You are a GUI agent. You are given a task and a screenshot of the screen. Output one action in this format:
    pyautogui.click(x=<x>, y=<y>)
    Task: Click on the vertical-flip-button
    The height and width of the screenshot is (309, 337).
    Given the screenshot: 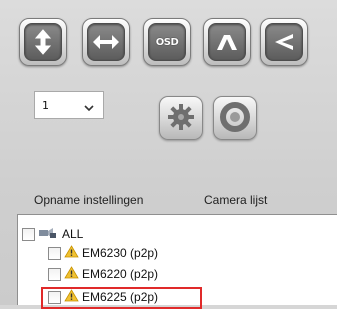 What is the action you would take?
    pyautogui.click(x=43, y=42)
    